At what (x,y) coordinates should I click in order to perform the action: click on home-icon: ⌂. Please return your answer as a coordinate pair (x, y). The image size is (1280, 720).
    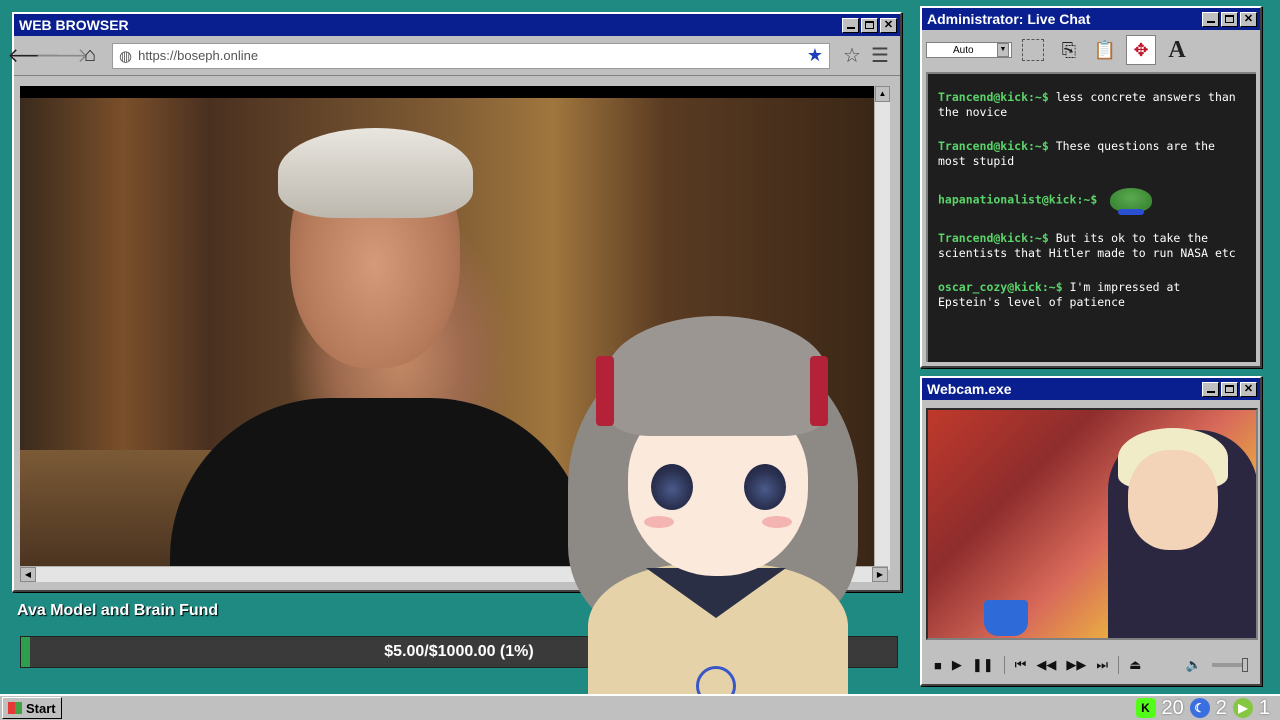
    Looking at the image, I should click on (90, 56).